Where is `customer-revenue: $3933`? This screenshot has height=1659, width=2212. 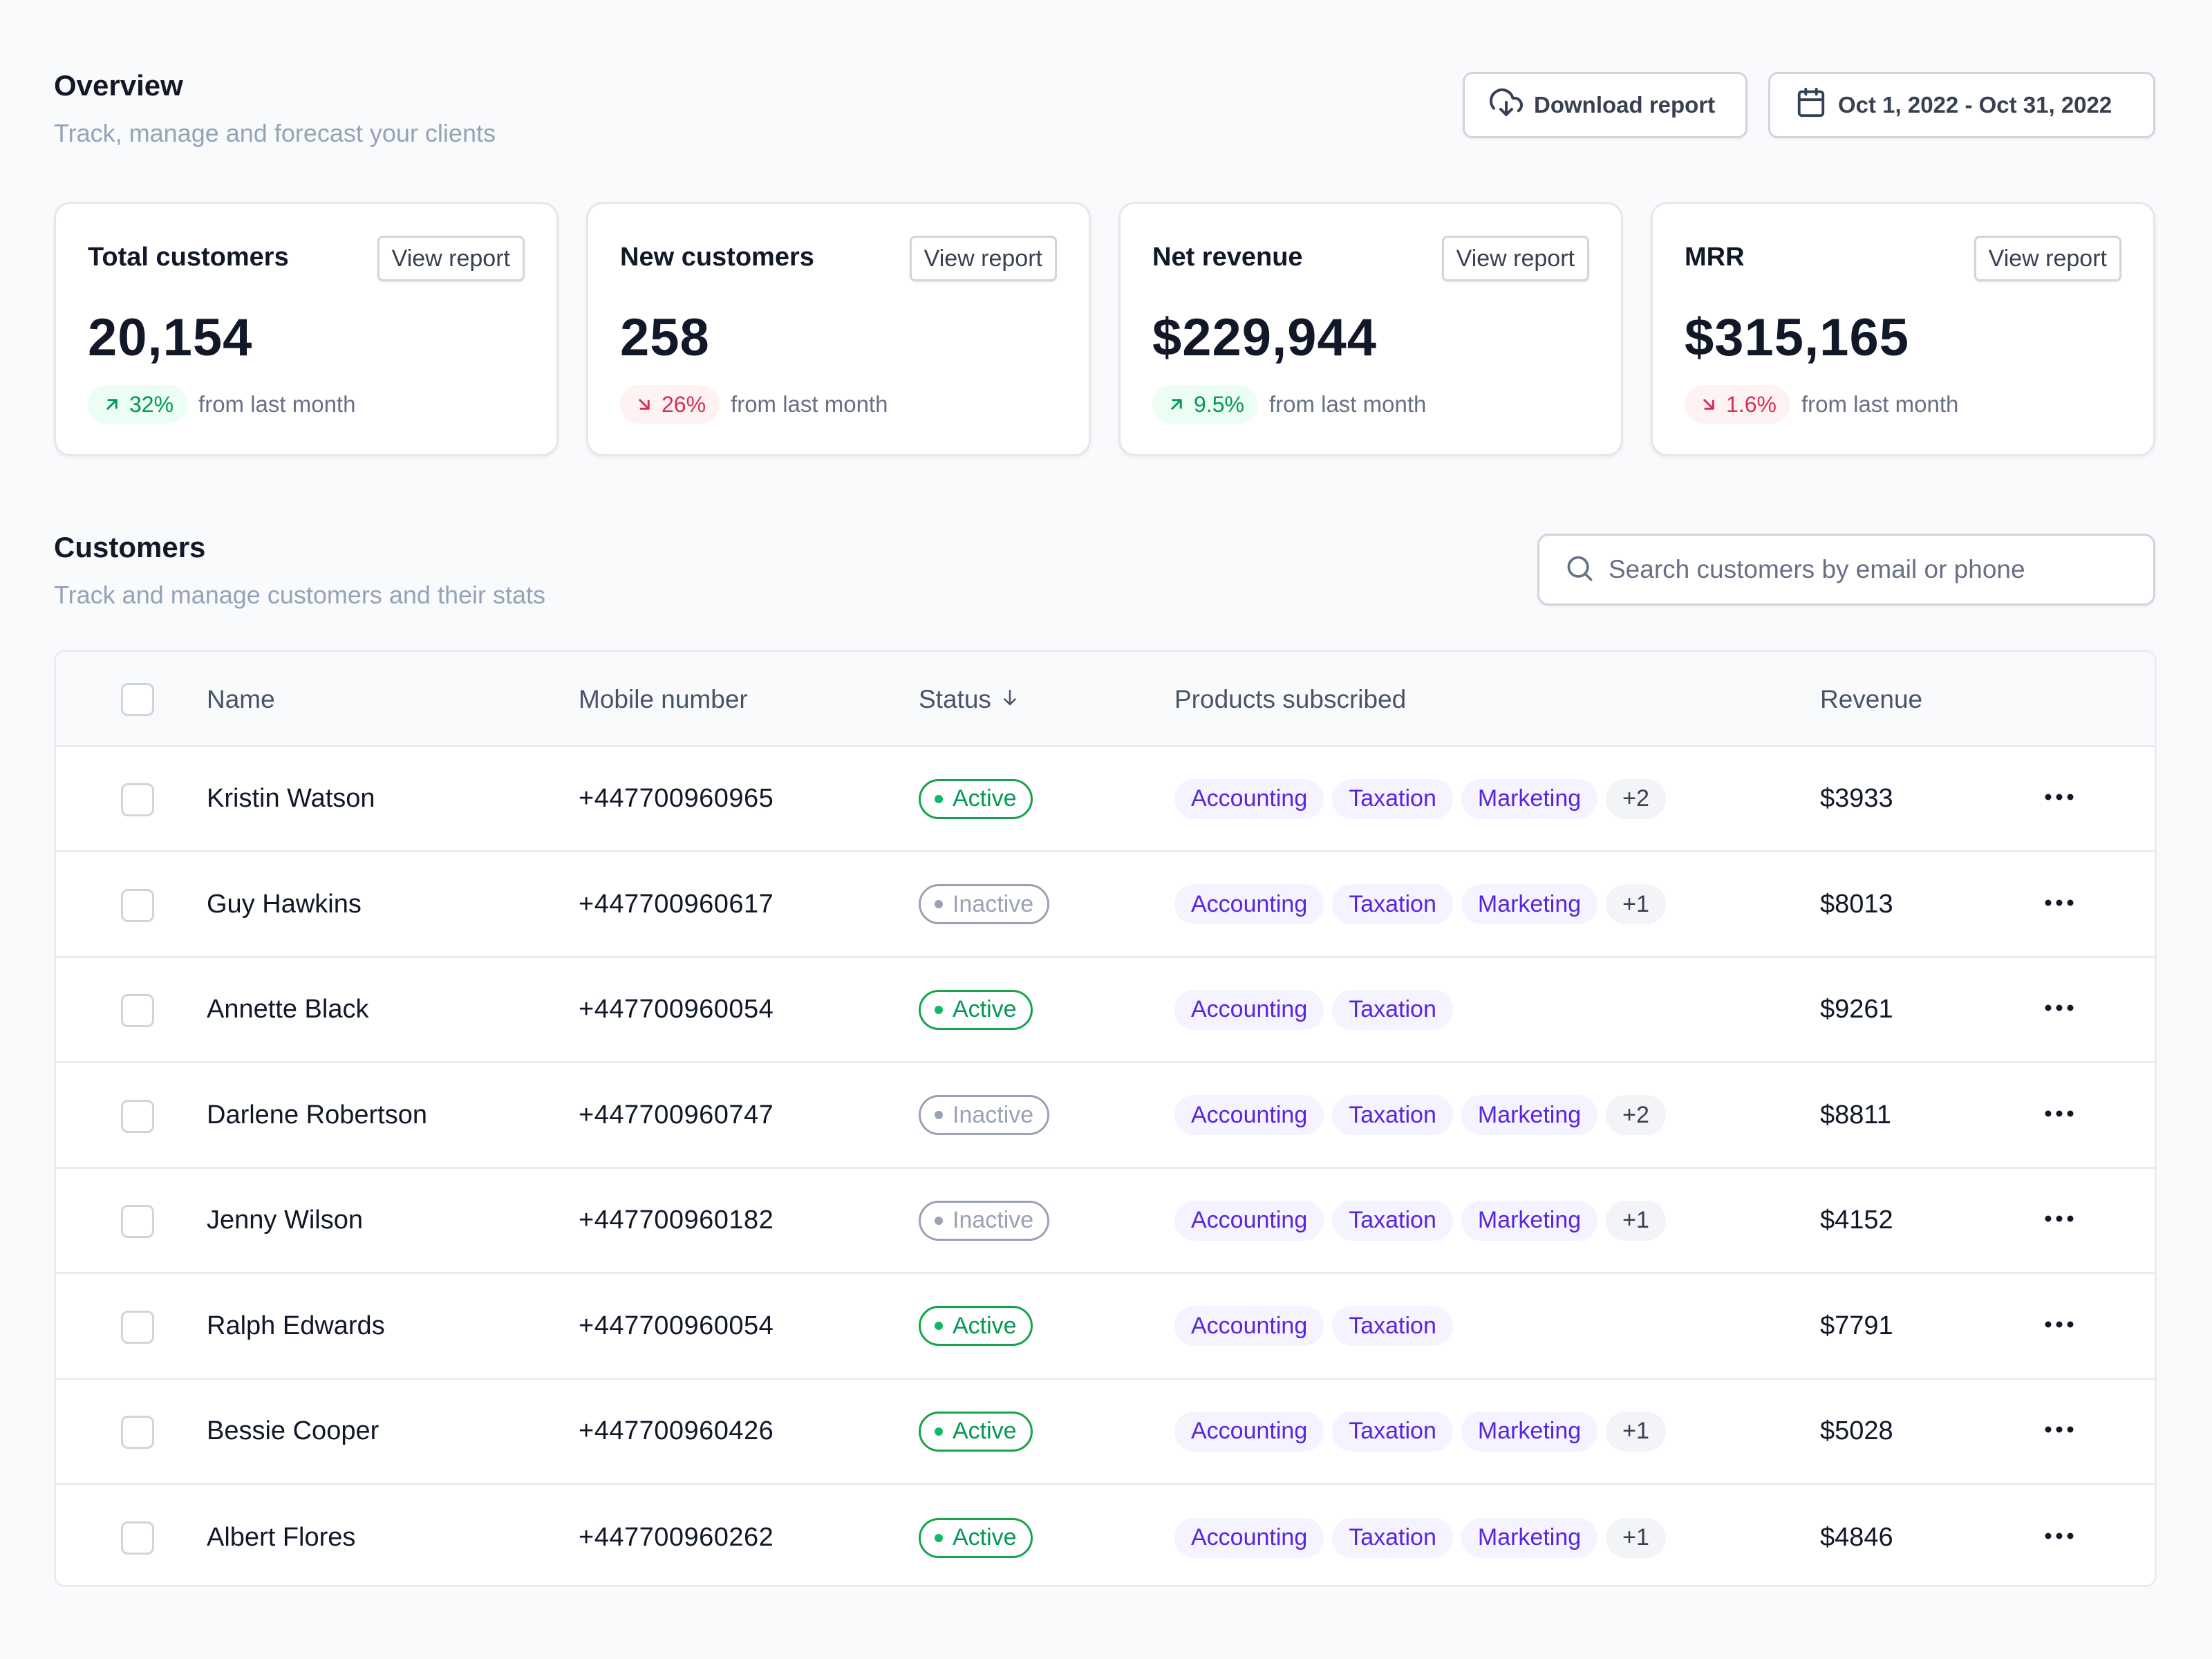 customer-revenue: $3933 is located at coordinates (1857, 798).